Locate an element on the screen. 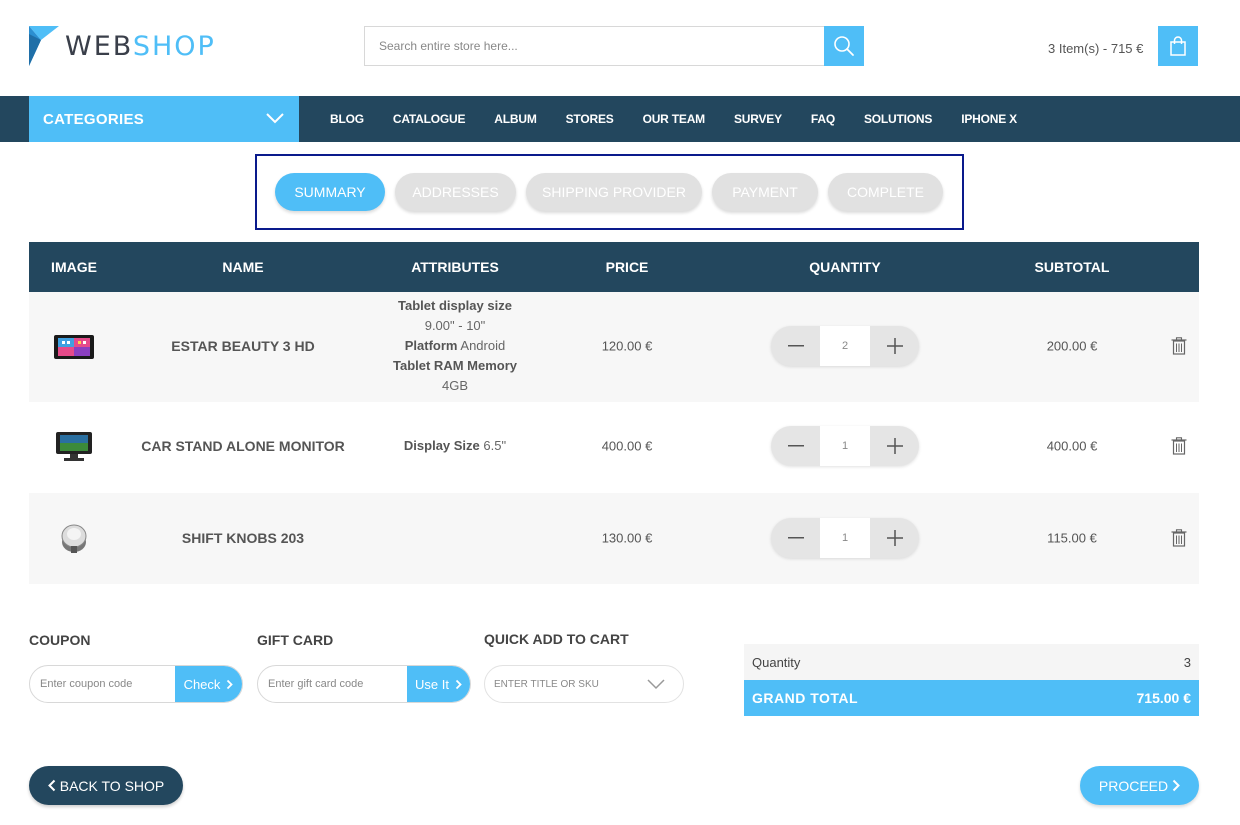  attr-label: Platform is located at coordinates (431, 345).